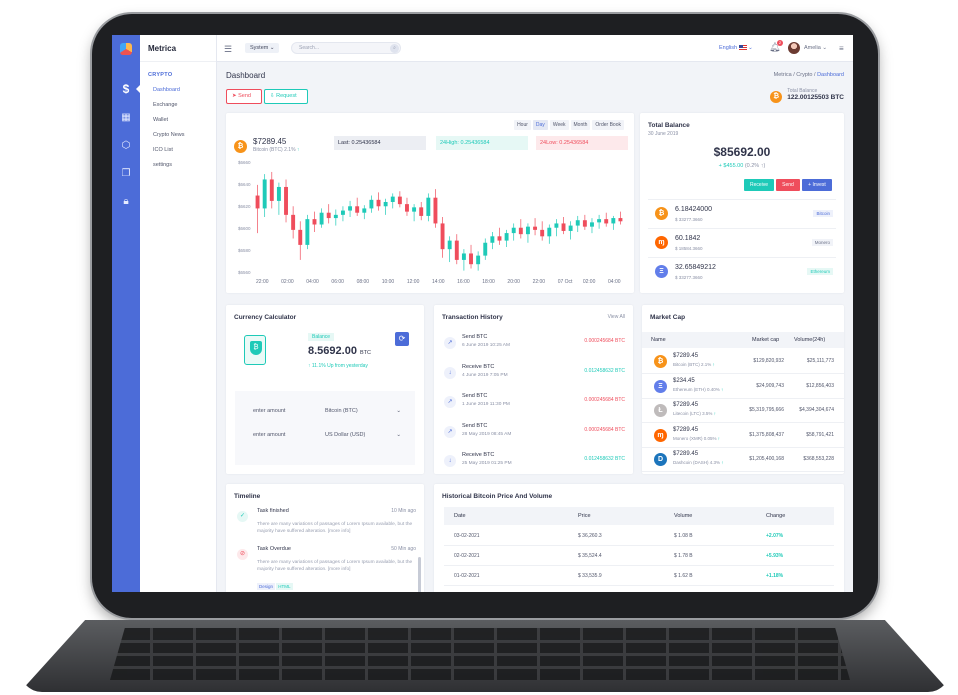 The height and width of the screenshot is (695, 958). I want to click on menu-toggle-icon: ☰, so click(228, 49).